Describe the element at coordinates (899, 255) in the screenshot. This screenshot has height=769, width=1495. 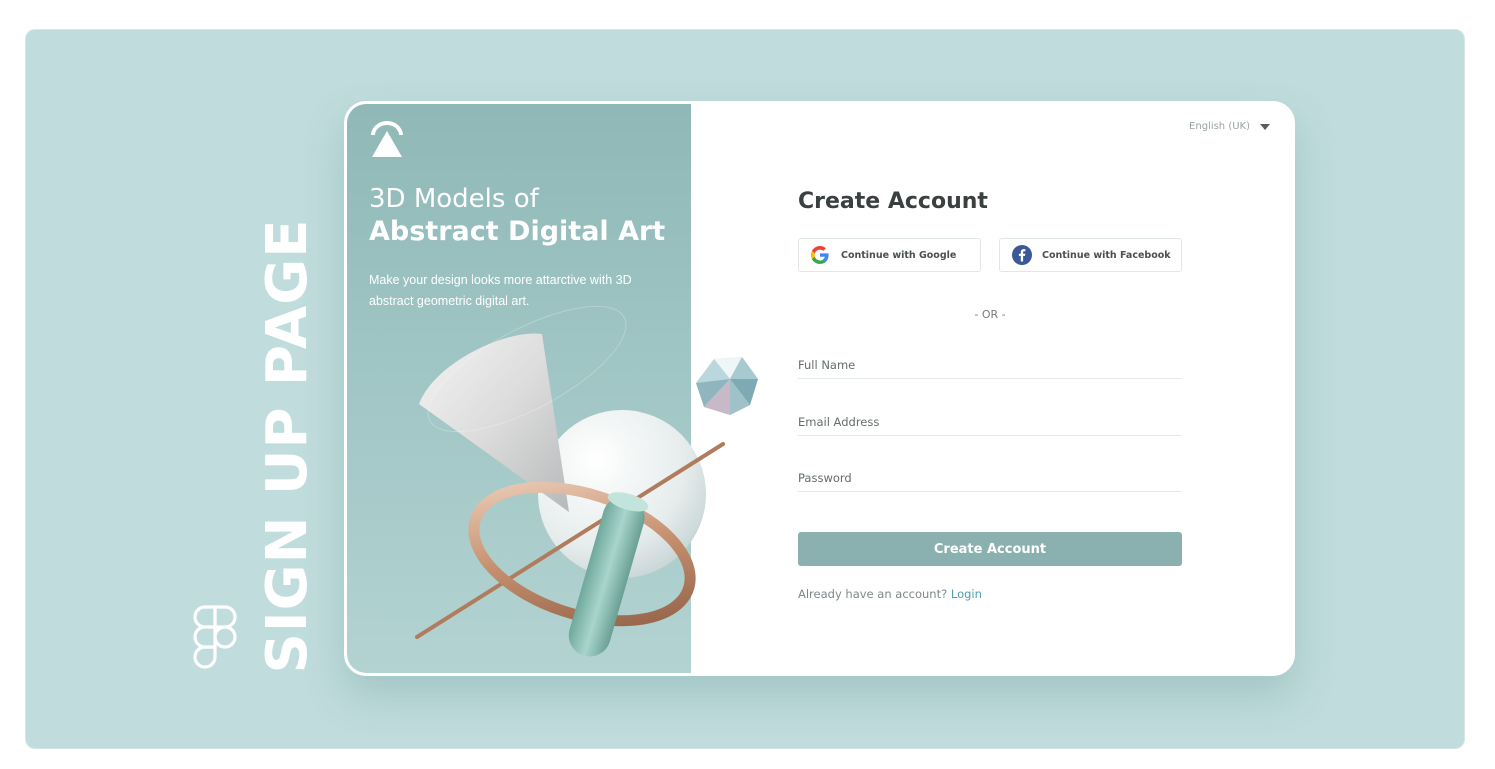
I see `google-button-label: Continue with Google` at that location.